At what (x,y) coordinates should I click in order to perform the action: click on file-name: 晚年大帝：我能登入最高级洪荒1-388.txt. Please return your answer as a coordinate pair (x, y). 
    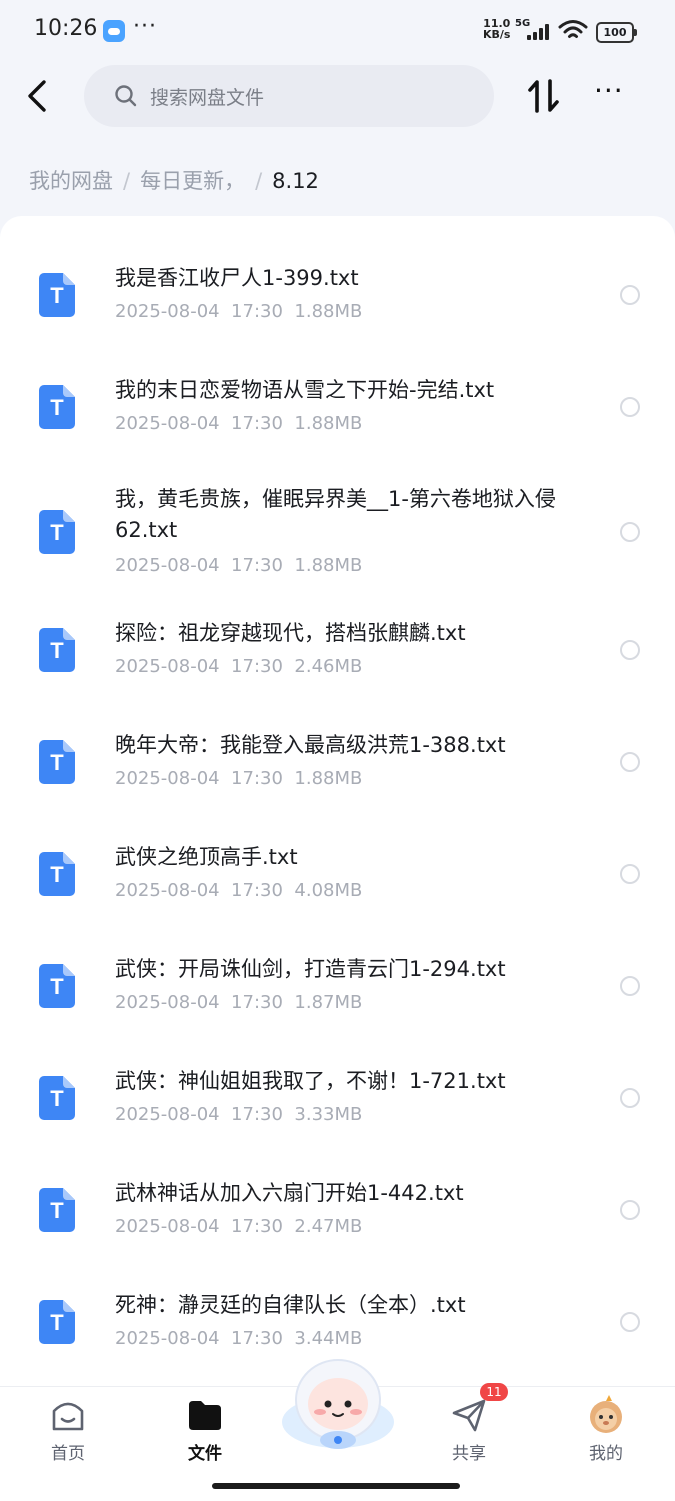
    Looking at the image, I should click on (310, 745).